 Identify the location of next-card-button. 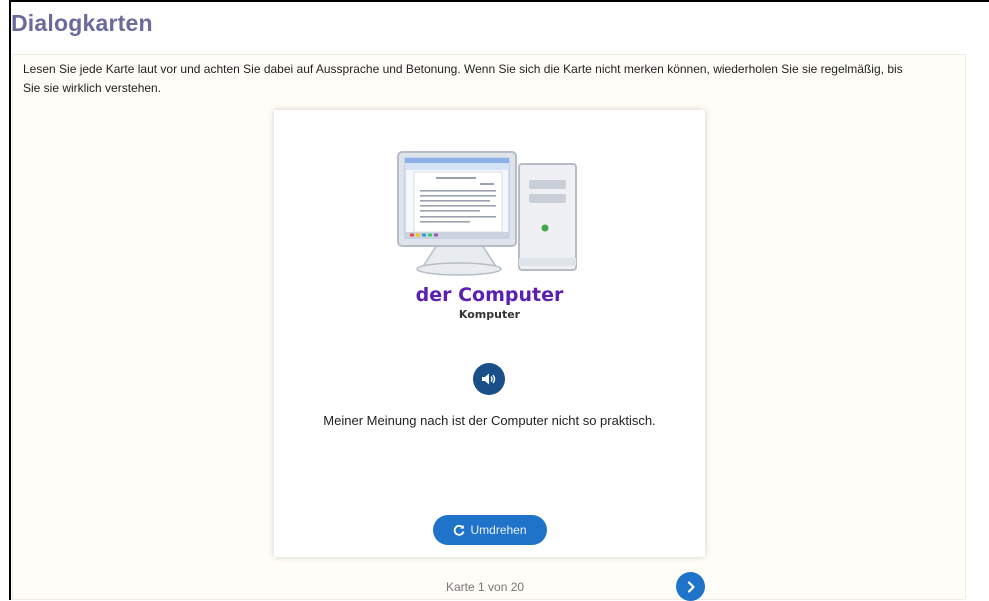
(690, 586).